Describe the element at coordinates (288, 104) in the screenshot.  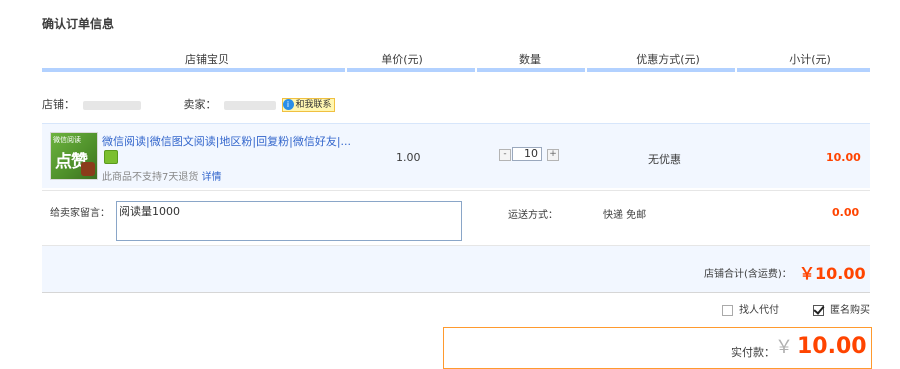
I see `chat-icon: i` at that location.